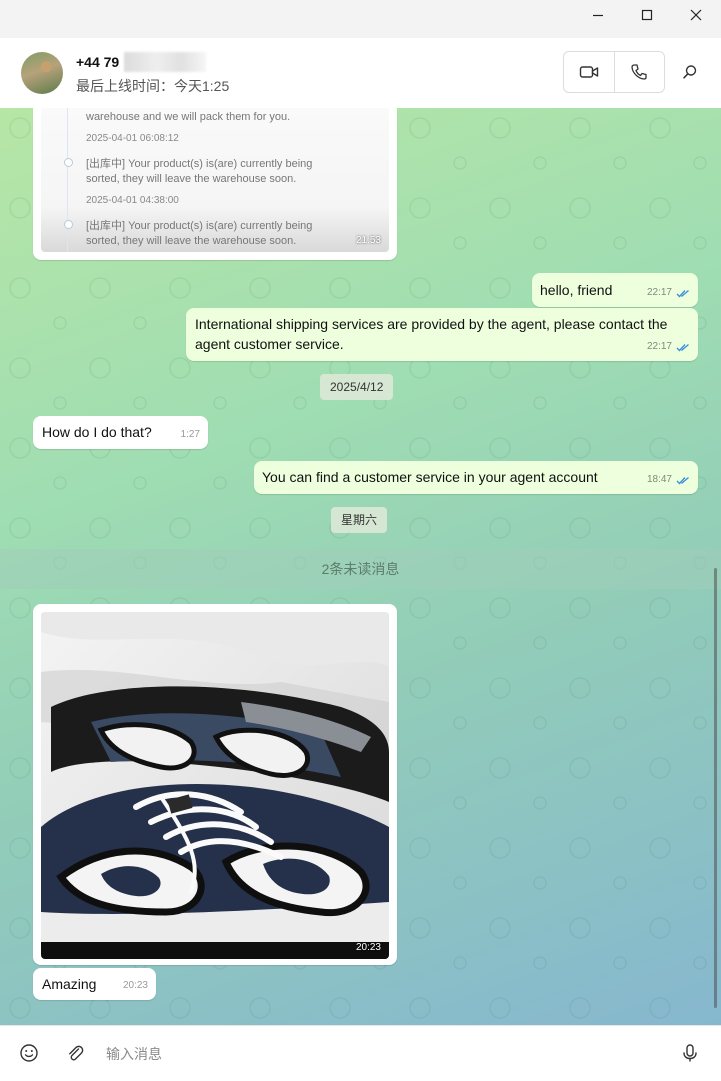 This screenshot has height=1081, width=721. I want to click on message-time: 18:47, so click(659, 479).